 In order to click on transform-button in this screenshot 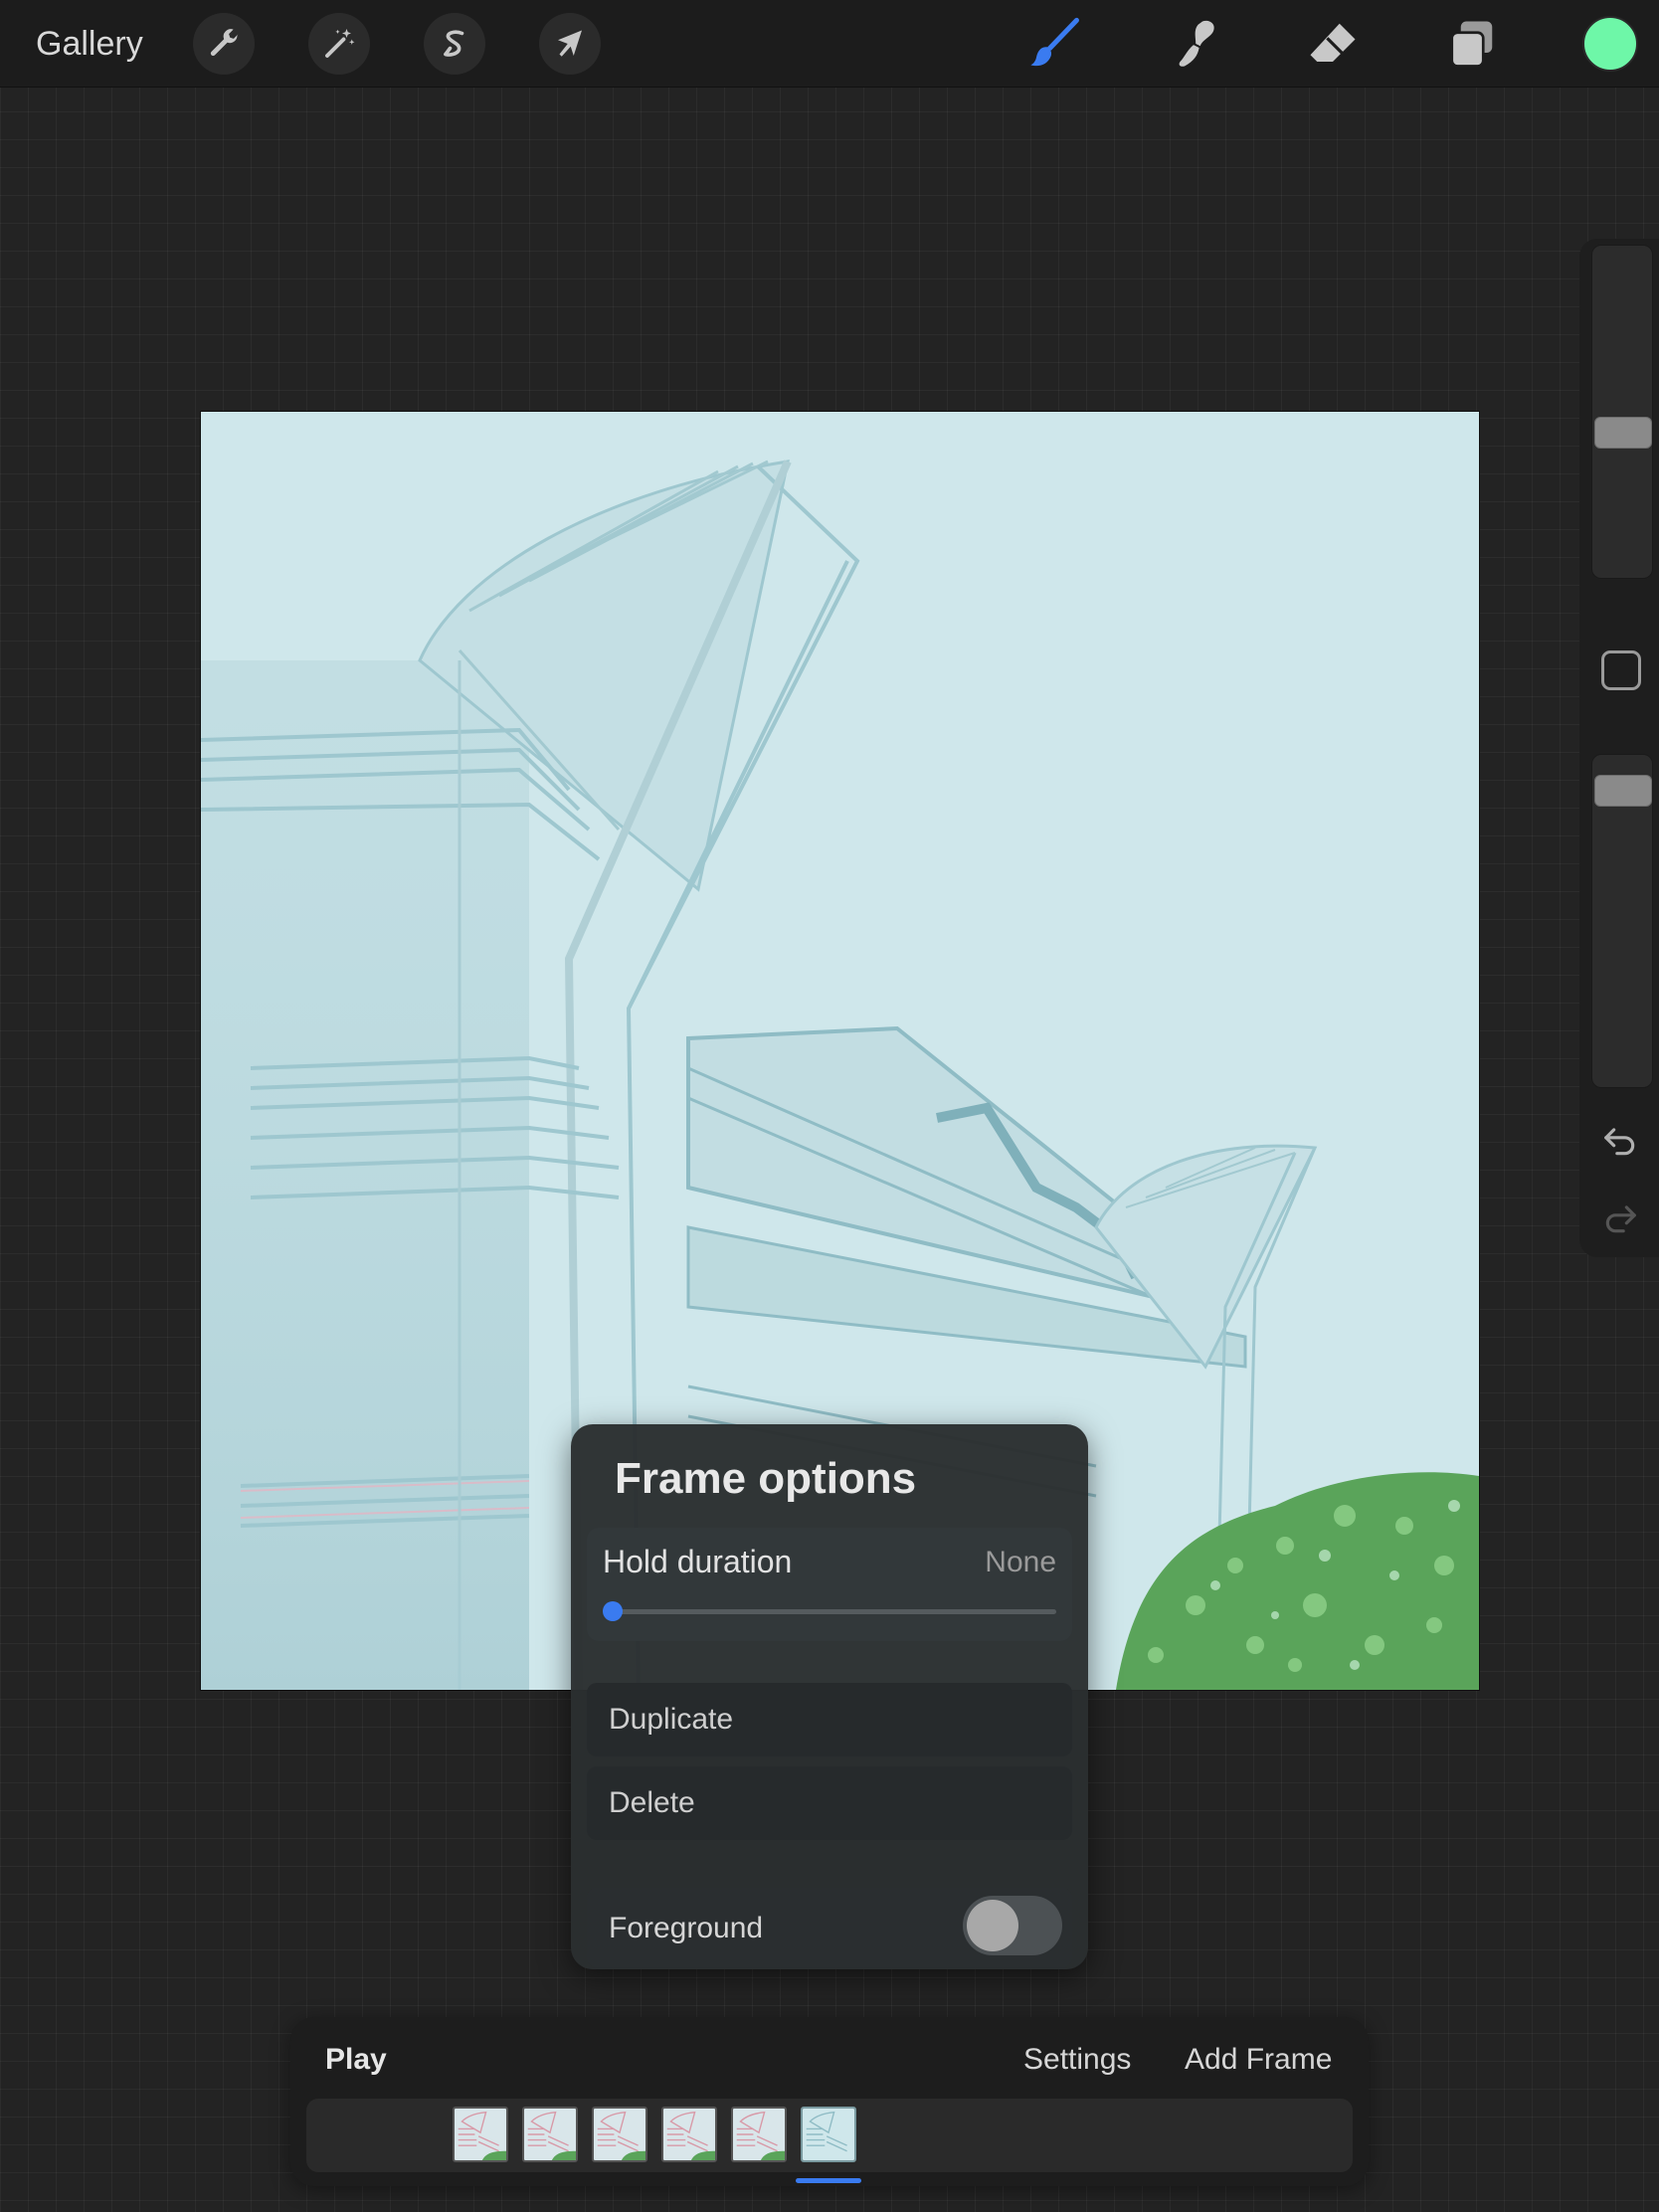, I will do `click(570, 44)`.